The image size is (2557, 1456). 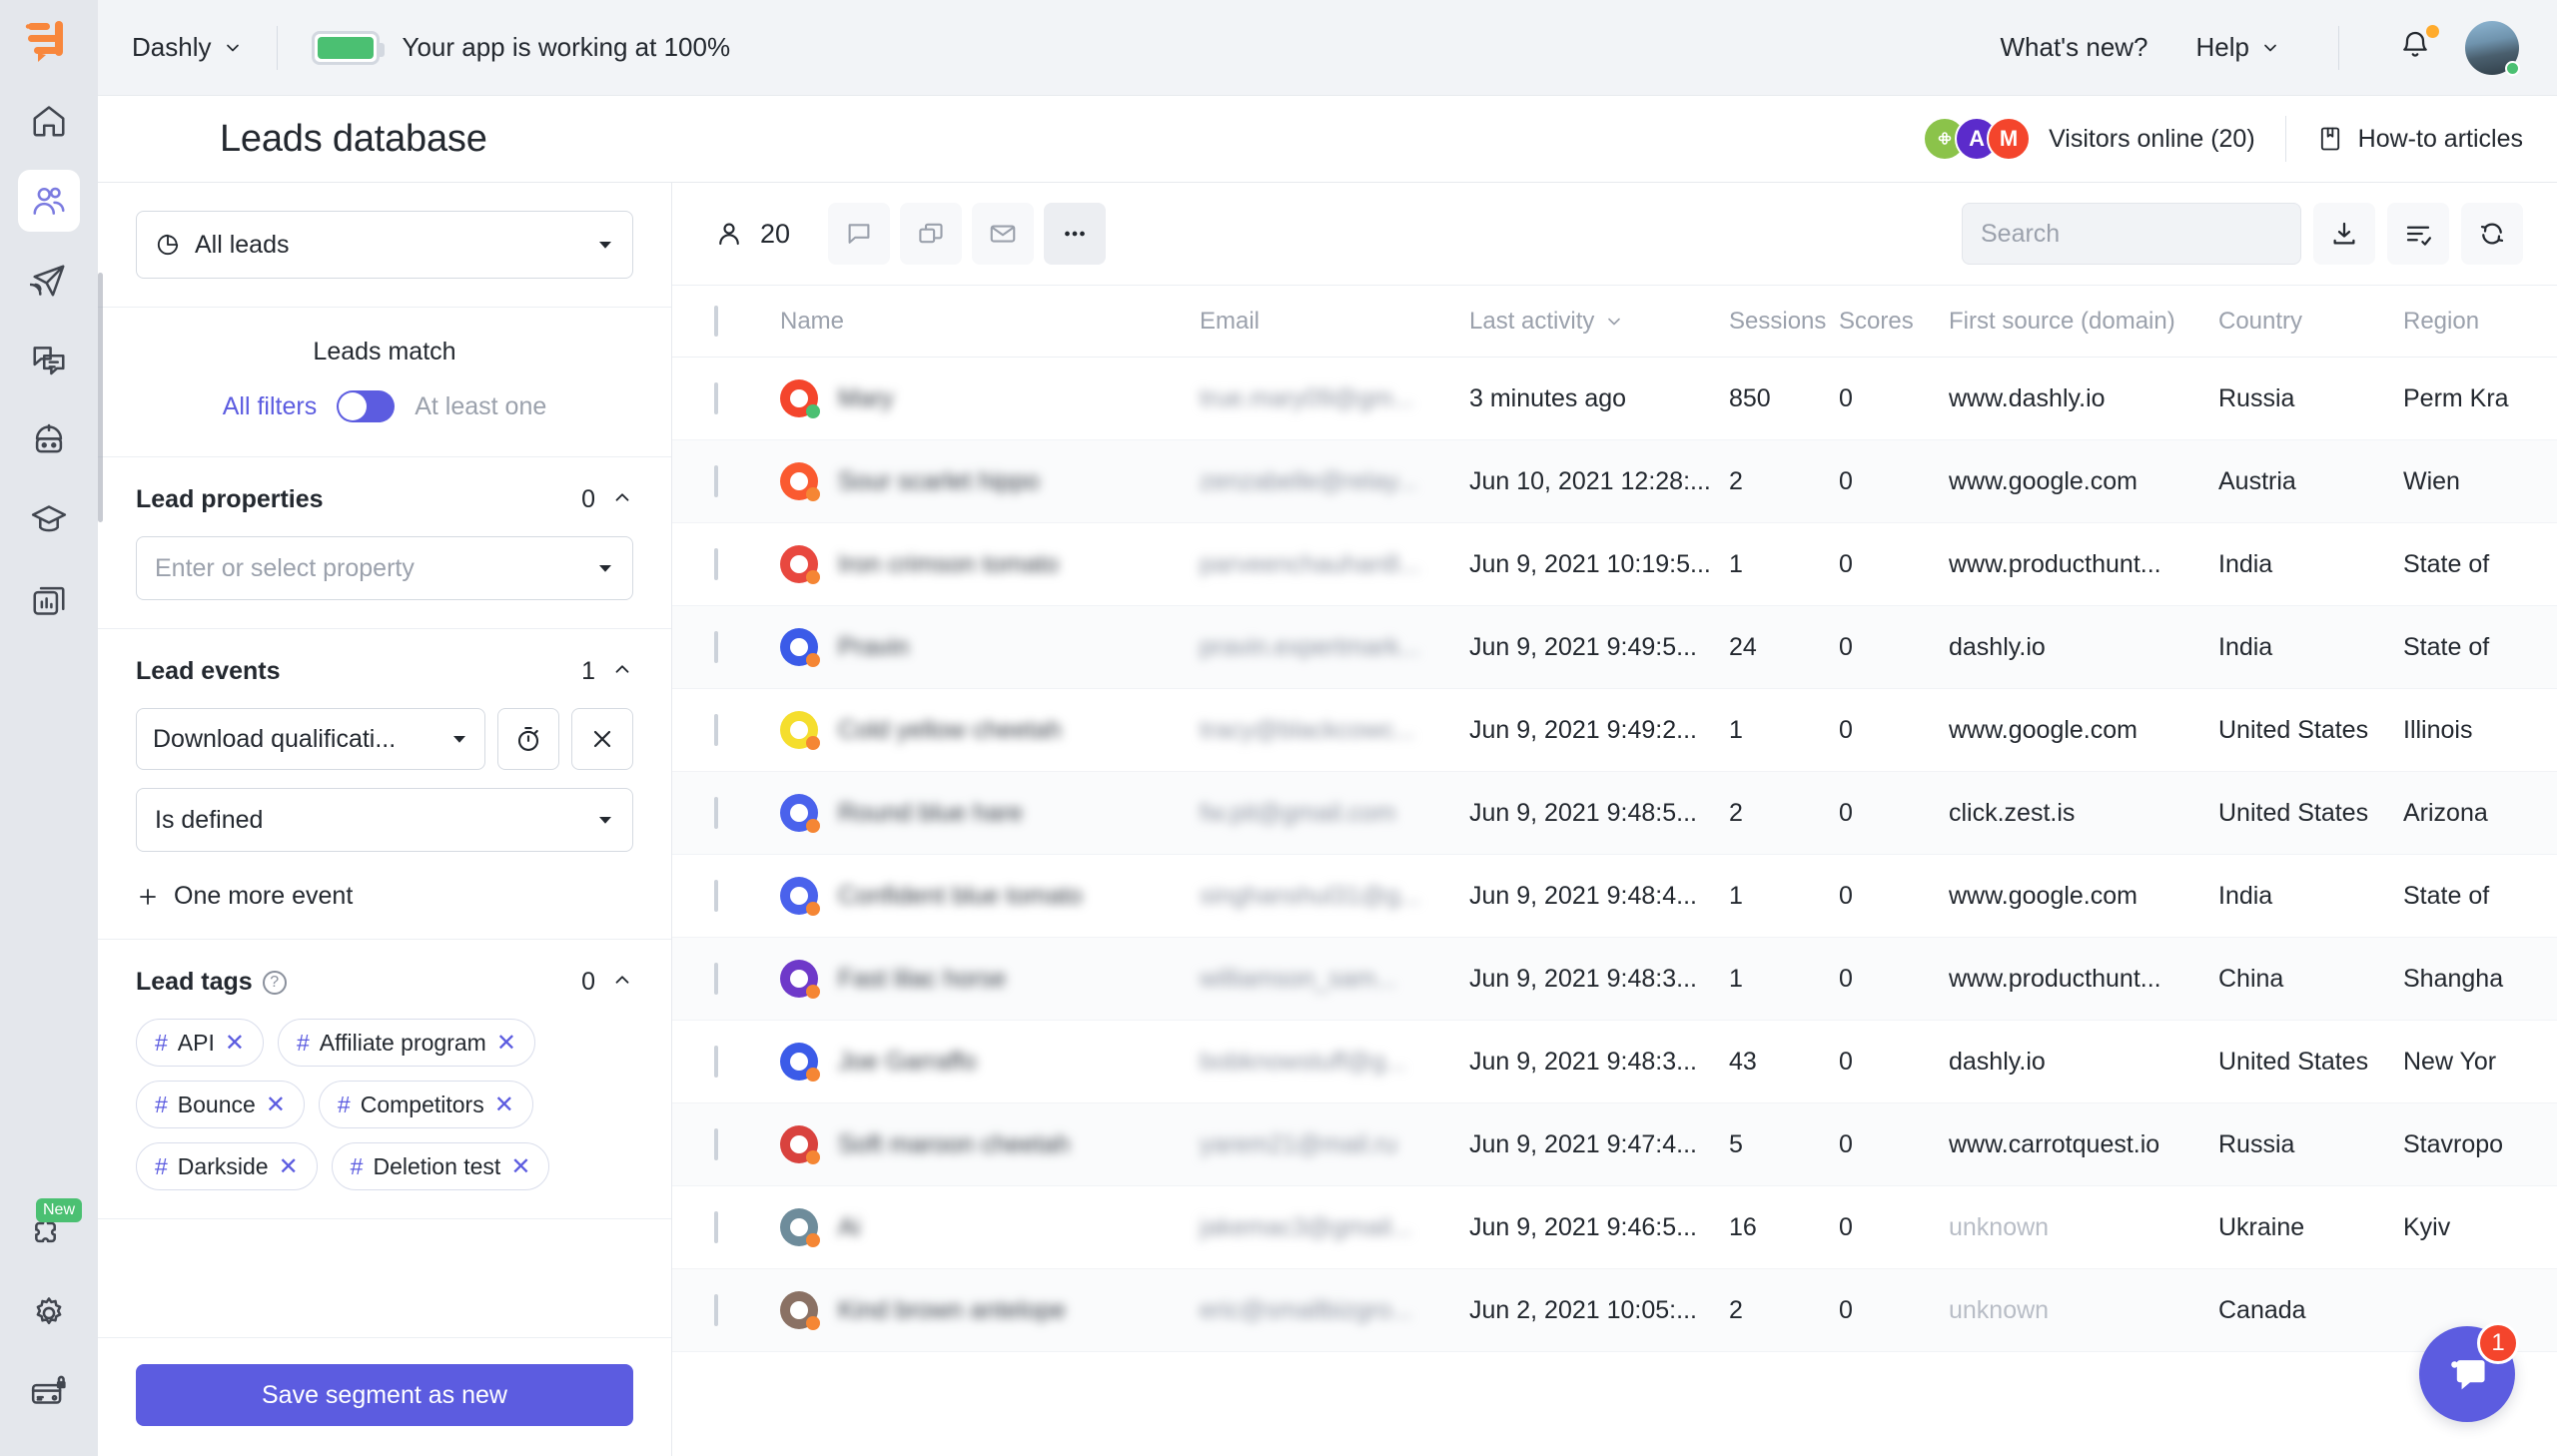 What do you see at coordinates (2480, 564) in the screenshot?
I see `cell-region: State of` at bounding box center [2480, 564].